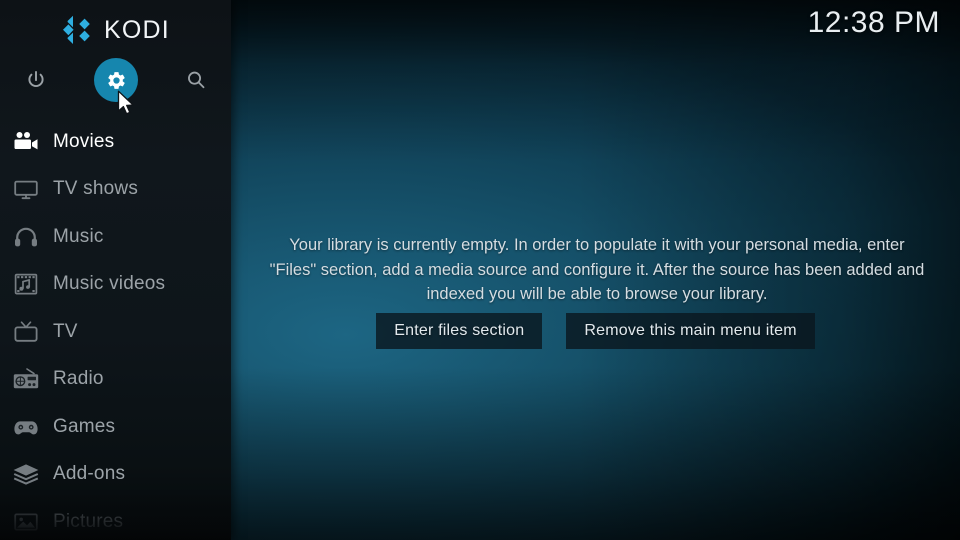 The width and height of the screenshot is (960, 540). I want to click on remove-main-menu-item-button: Remove this main menu item, so click(690, 331).